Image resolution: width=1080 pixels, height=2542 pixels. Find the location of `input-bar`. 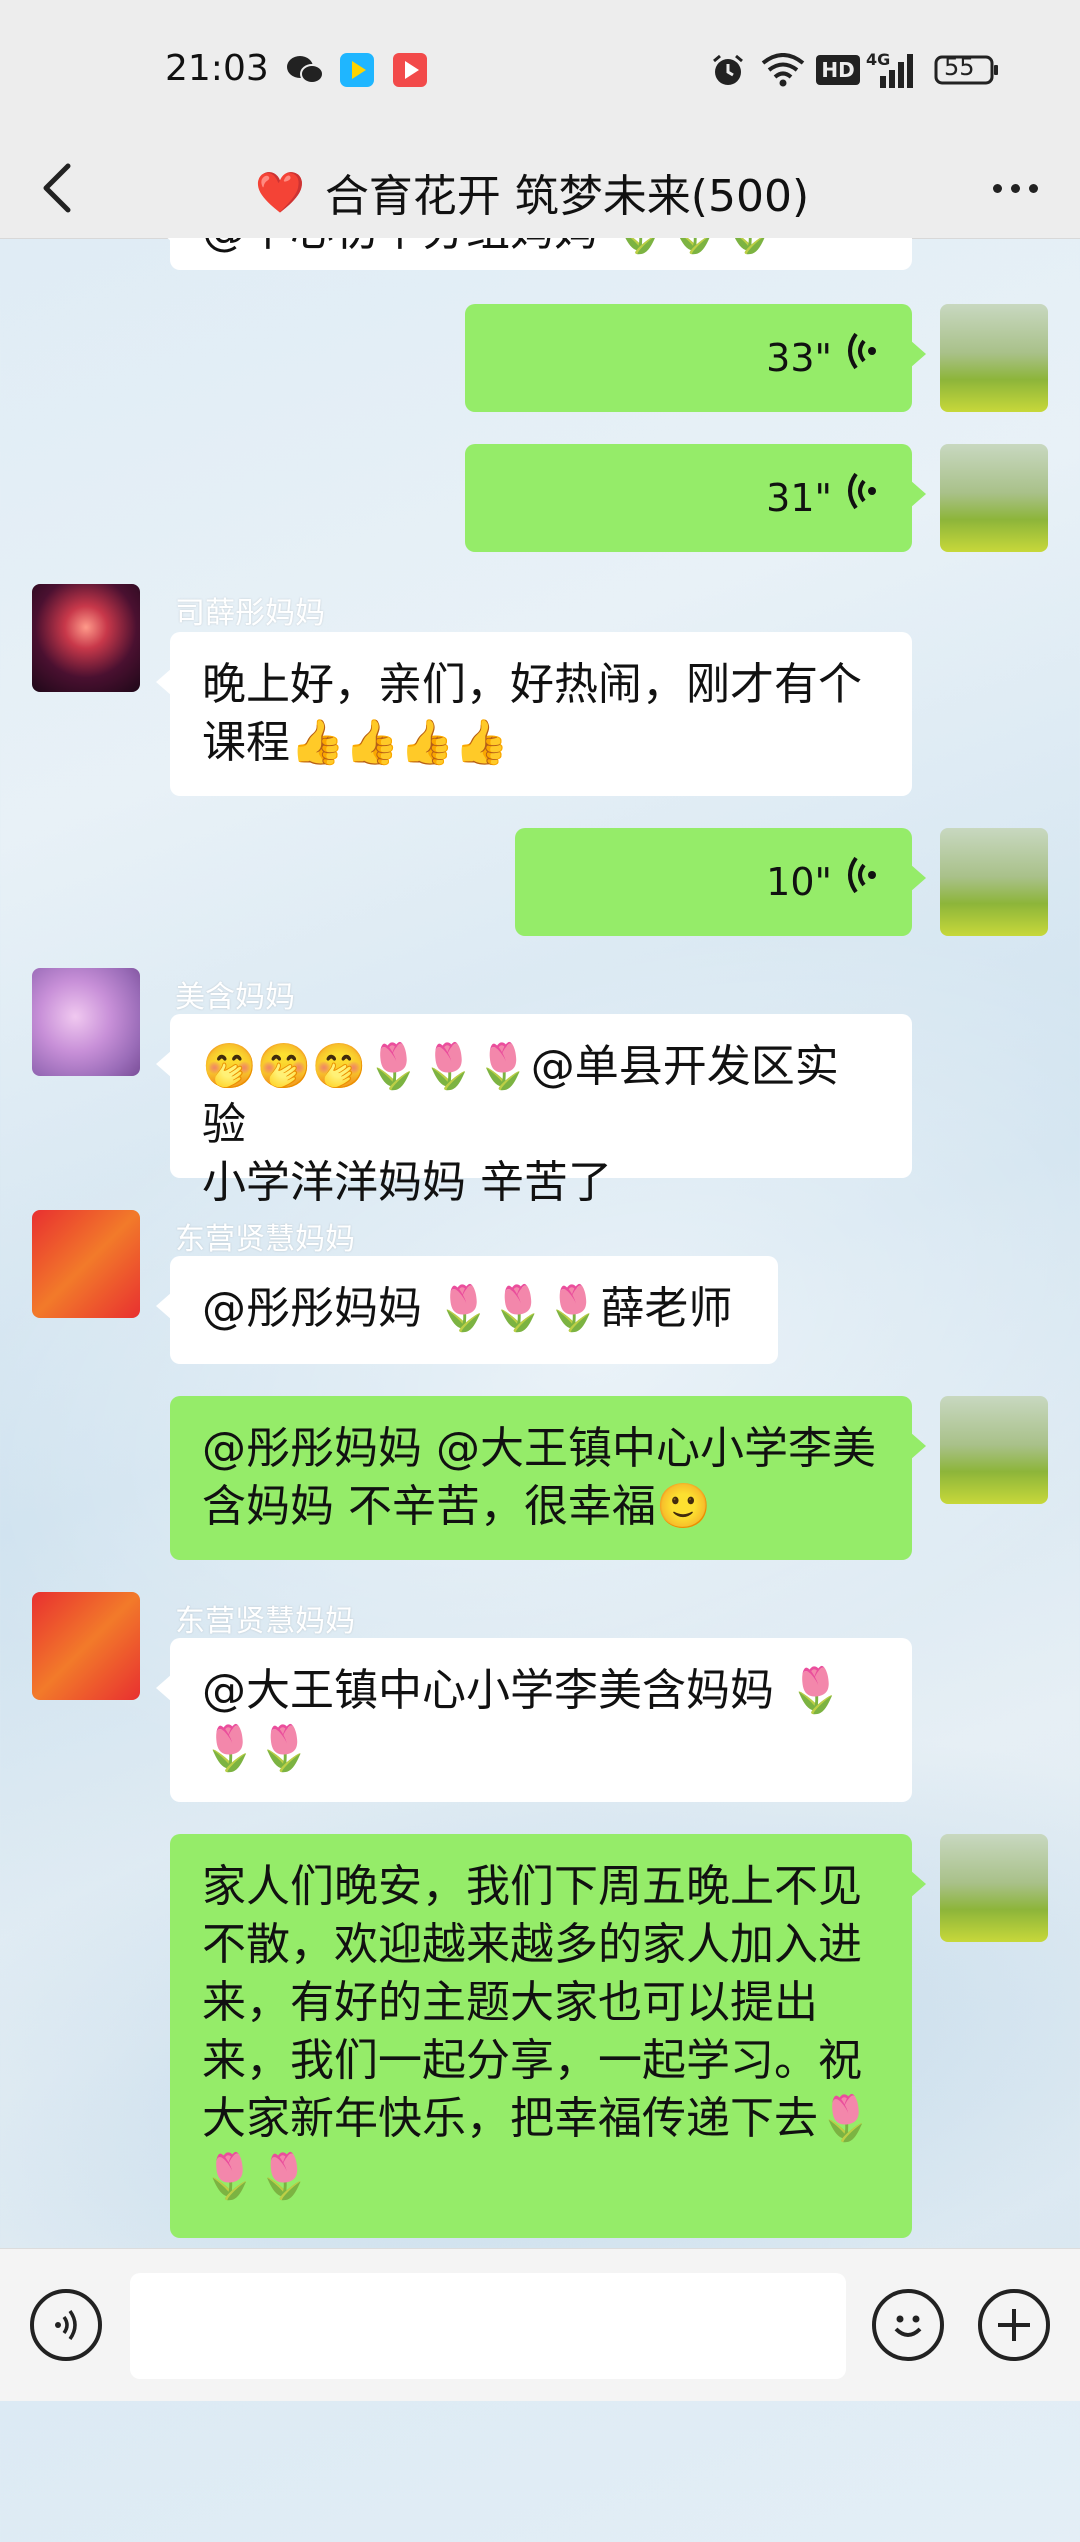

input-bar is located at coordinates (540, 2324).